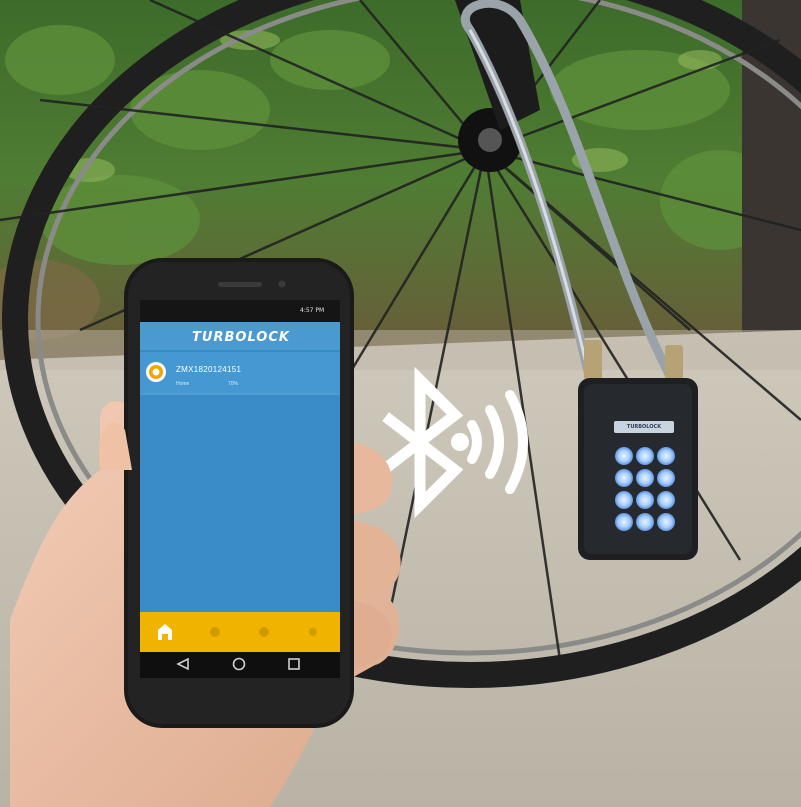 The image size is (801, 807). Describe the element at coordinates (233, 384) in the screenshot. I see `device-status-right: 70%` at that location.